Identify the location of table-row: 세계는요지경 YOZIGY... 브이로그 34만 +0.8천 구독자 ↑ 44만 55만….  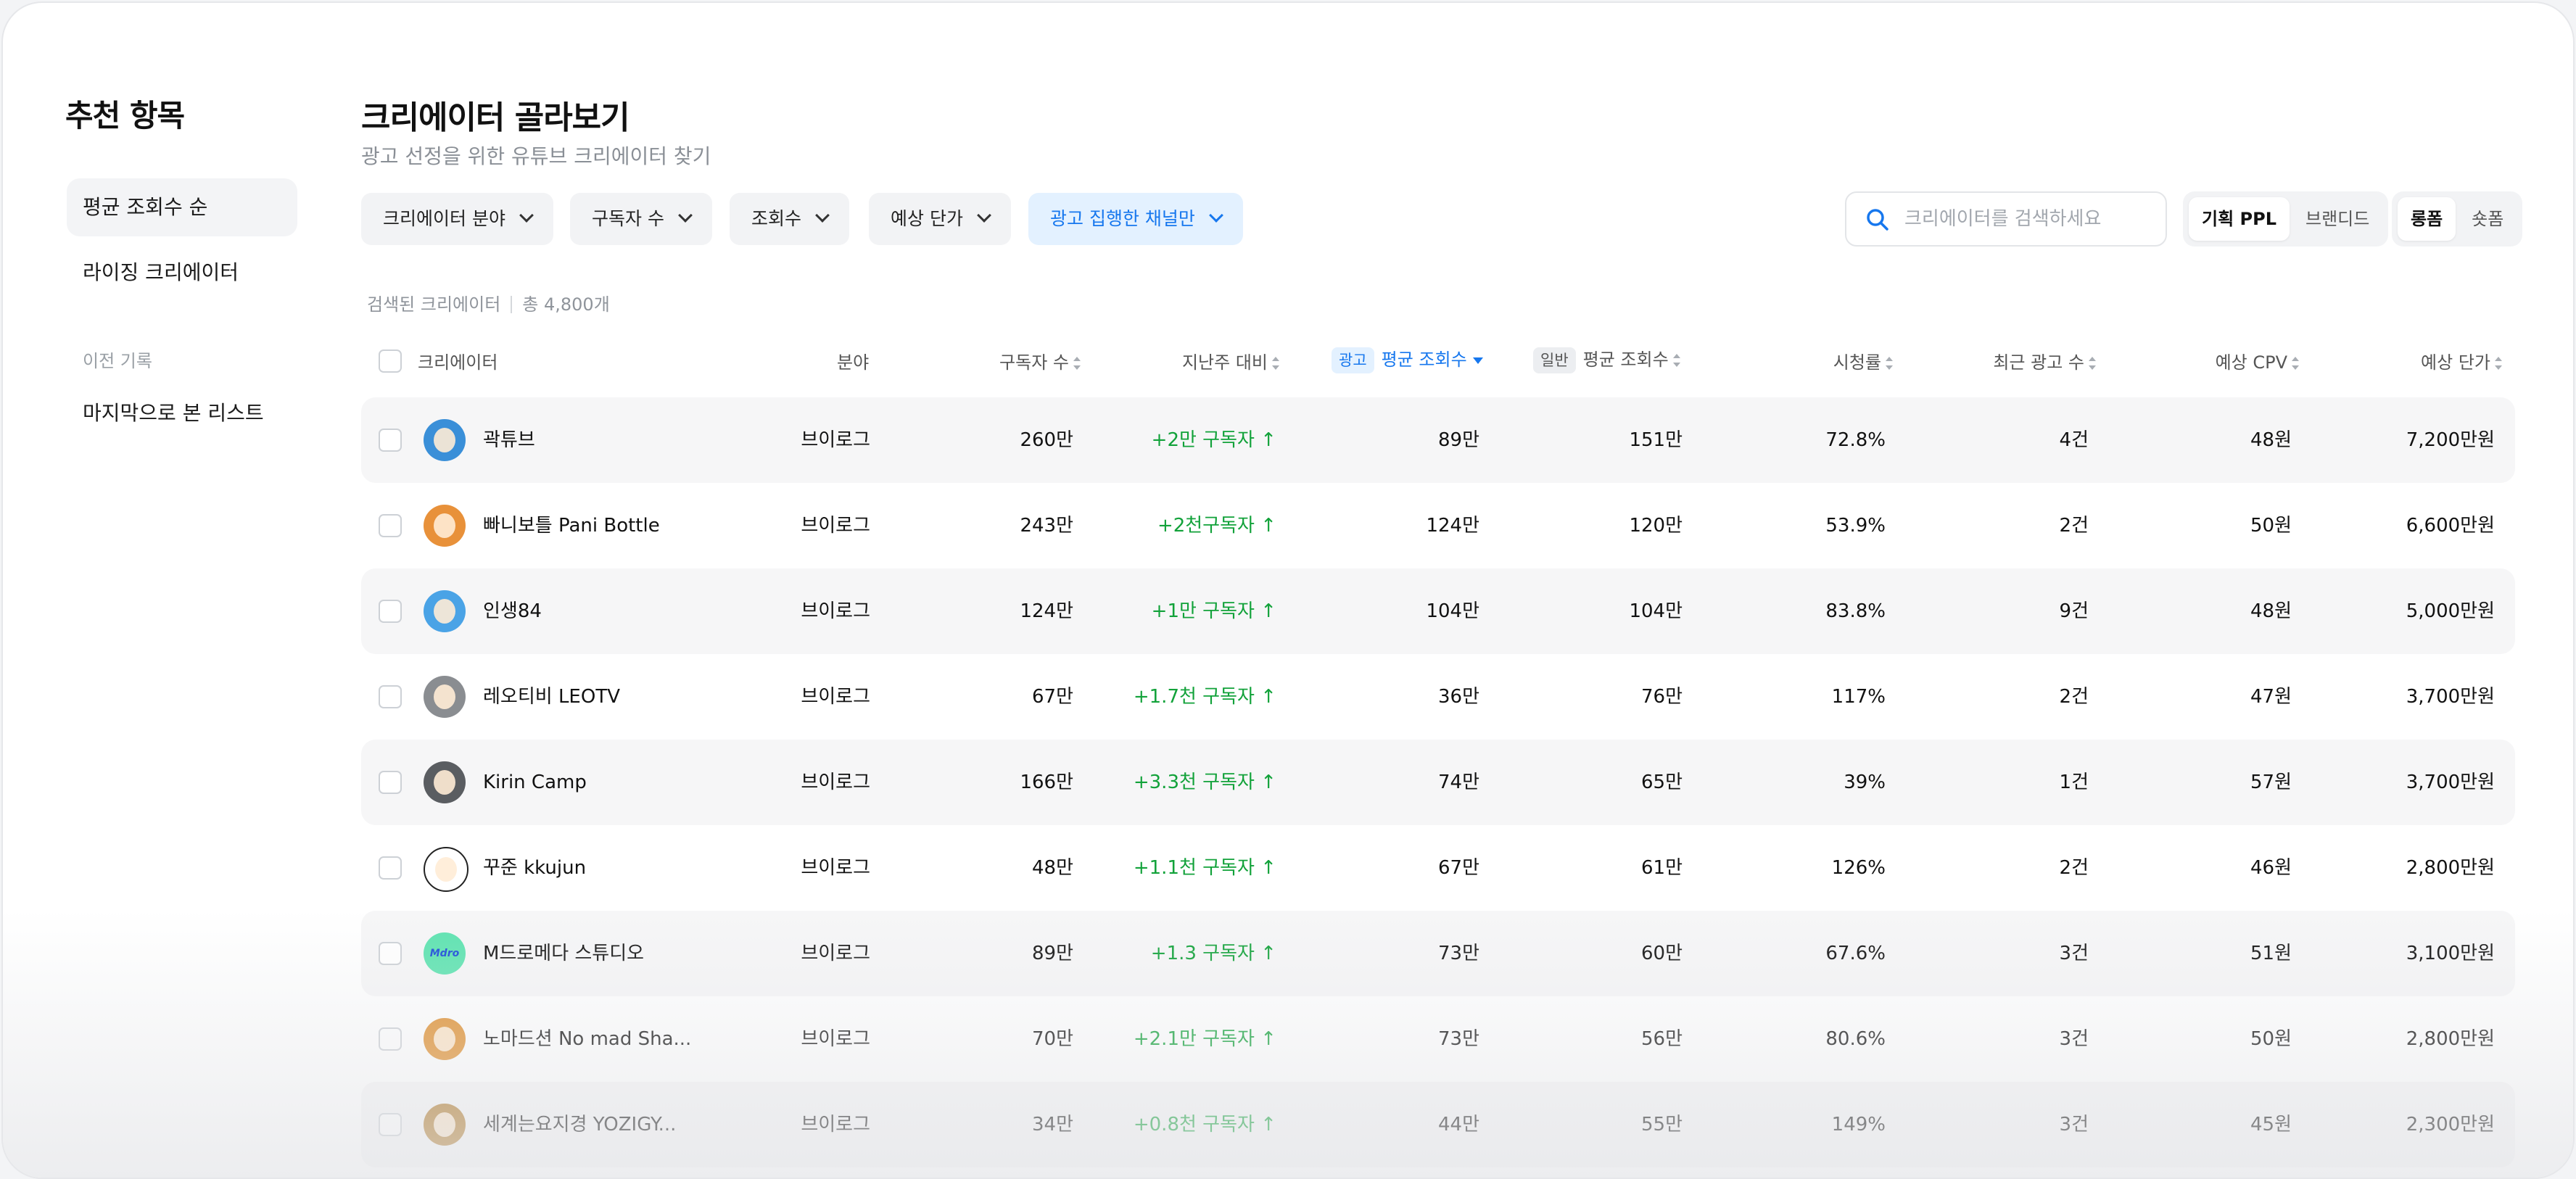
(1438, 1124).